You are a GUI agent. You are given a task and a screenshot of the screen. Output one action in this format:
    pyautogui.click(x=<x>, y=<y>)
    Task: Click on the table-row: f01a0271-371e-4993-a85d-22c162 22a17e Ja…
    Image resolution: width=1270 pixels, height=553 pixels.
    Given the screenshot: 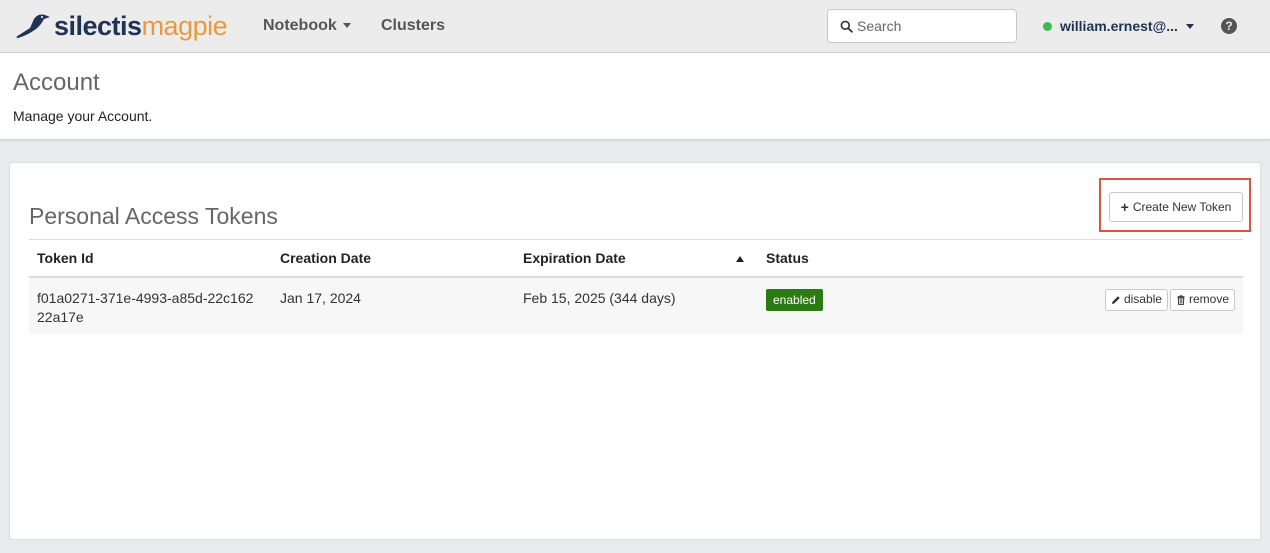 What is the action you would take?
    pyautogui.click(x=636, y=305)
    